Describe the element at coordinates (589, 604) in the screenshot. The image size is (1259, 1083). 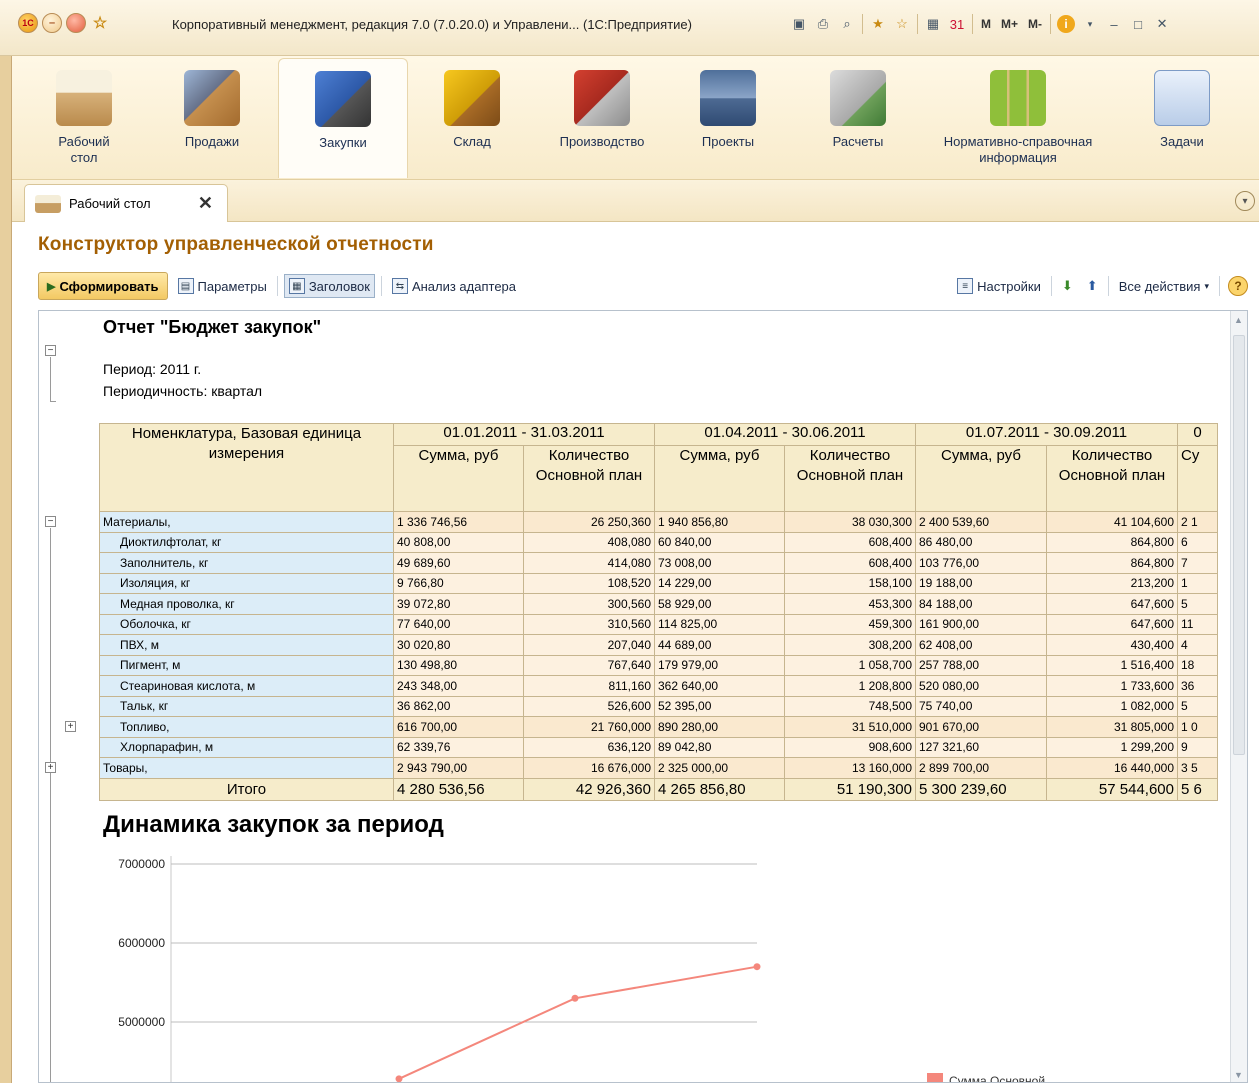
I see `cell-value: 300,560` at that location.